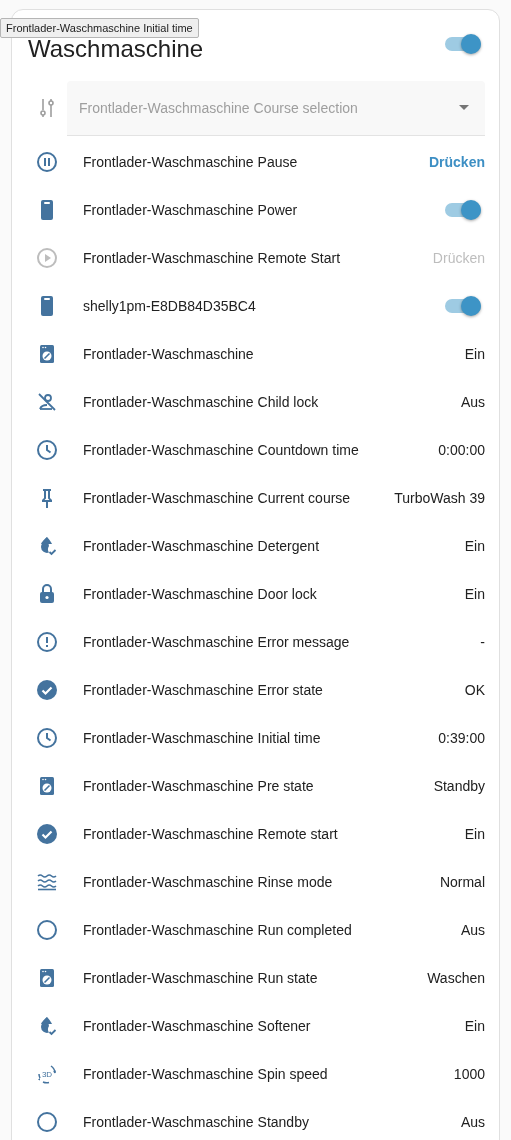  I want to click on entity-name: Frontlader-Waschmaschine Current course, so click(217, 498).